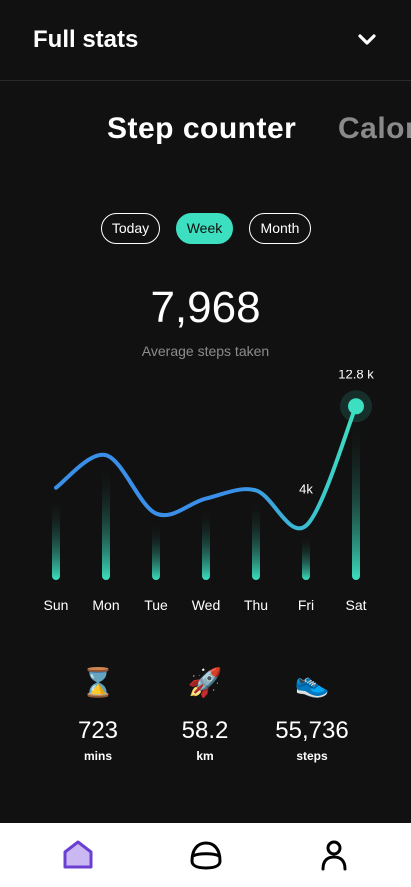  What do you see at coordinates (312, 714) in the screenshot?
I see `stat-steps: 👟 55,736 steps` at bounding box center [312, 714].